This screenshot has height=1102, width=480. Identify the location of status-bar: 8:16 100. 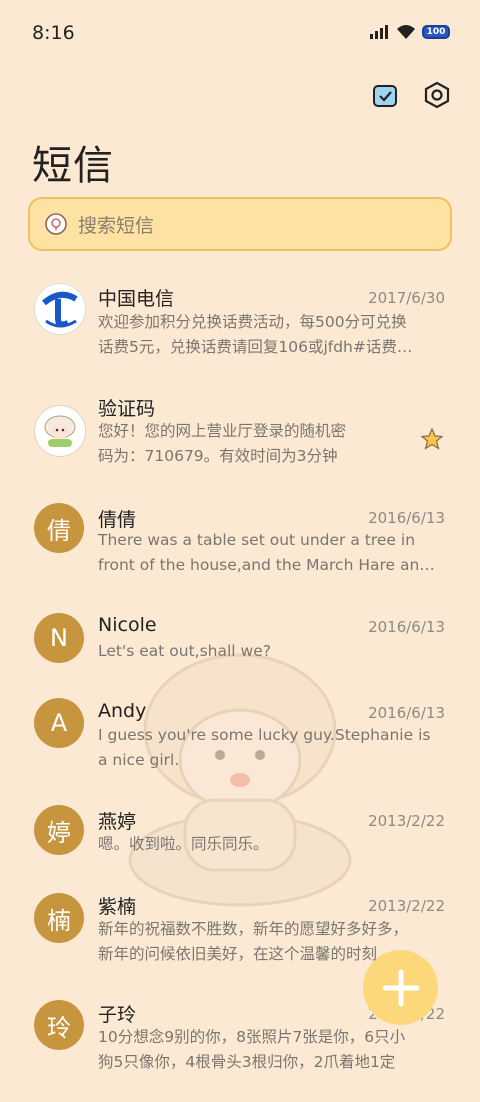
(240, 32).